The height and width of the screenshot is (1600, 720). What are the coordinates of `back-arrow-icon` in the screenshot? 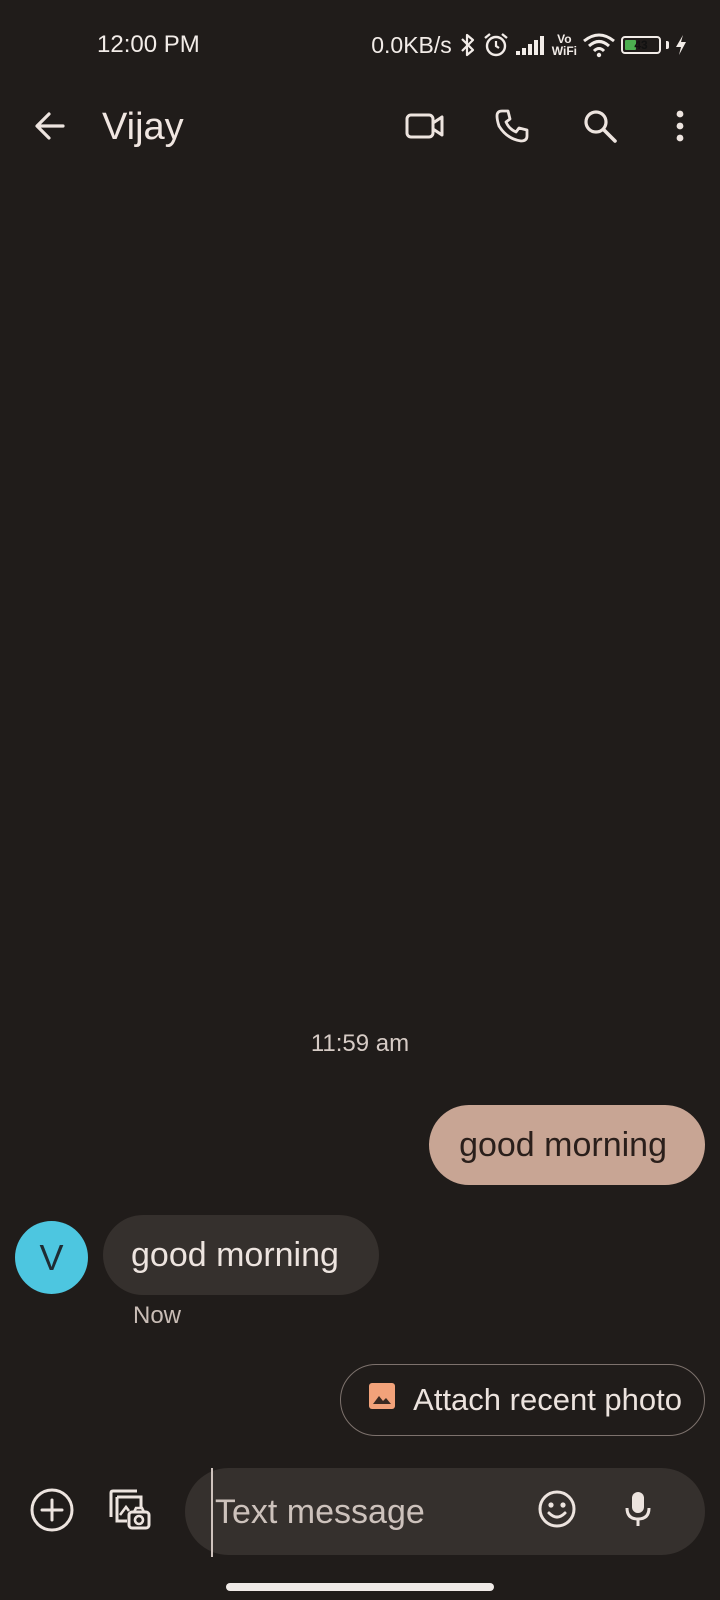 It's located at (50, 128).